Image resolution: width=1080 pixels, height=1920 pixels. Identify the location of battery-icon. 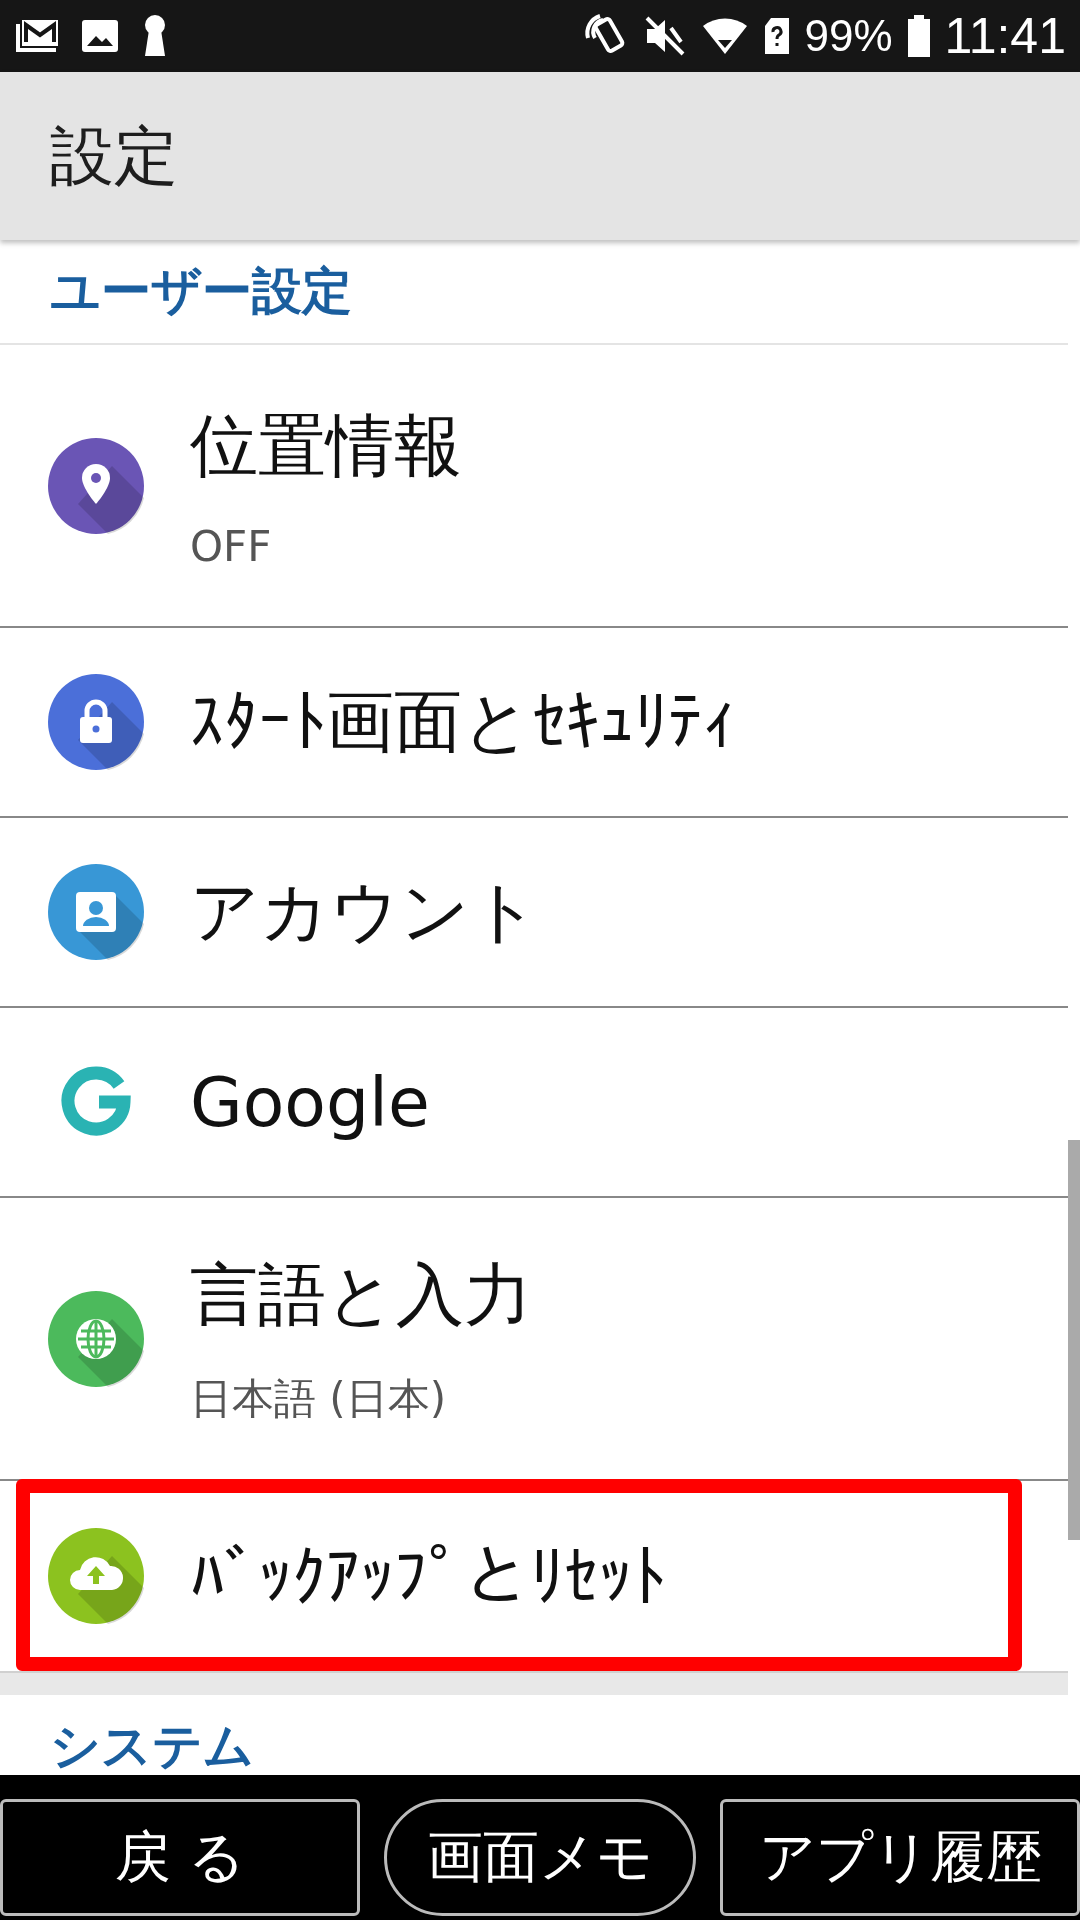
(918, 36).